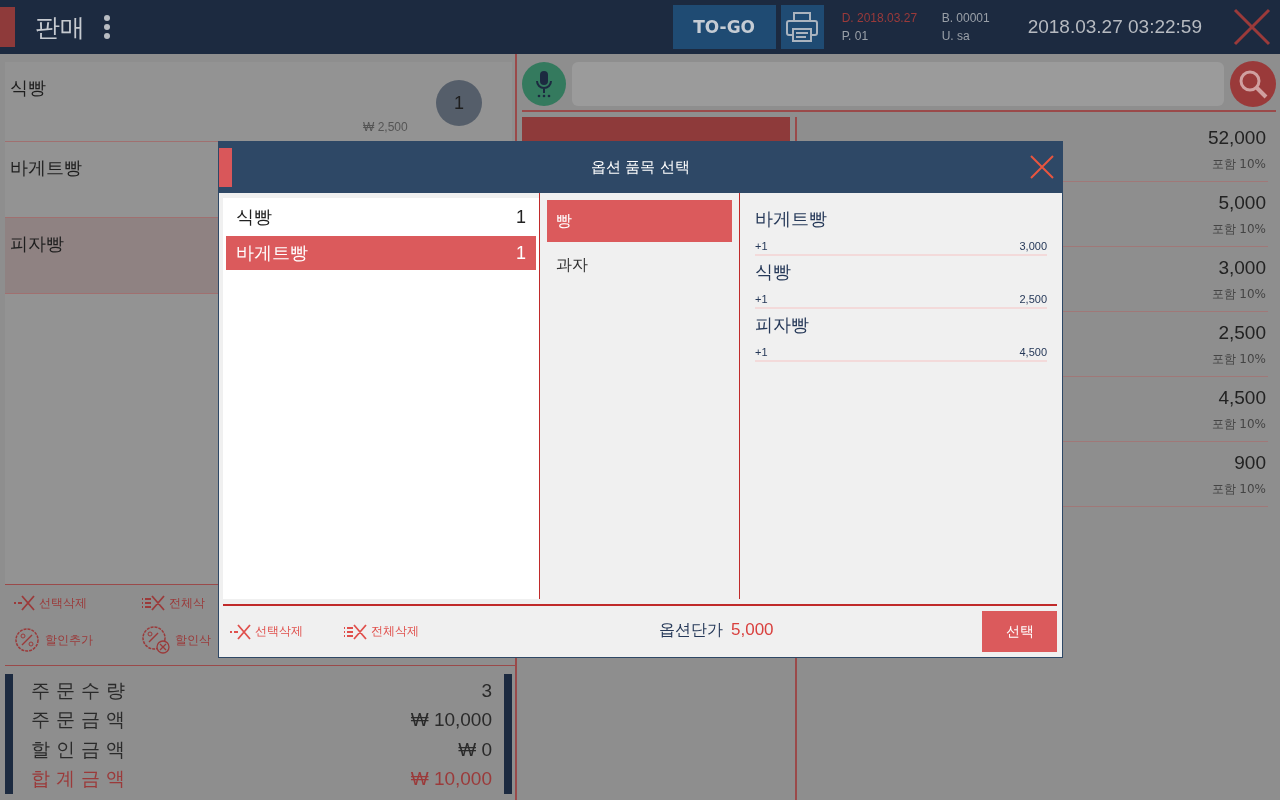 This screenshot has height=800, width=1280. Describe the element at coordinates (77, 640) in the screenshot. I see `action-button: 할인추가` at that location.